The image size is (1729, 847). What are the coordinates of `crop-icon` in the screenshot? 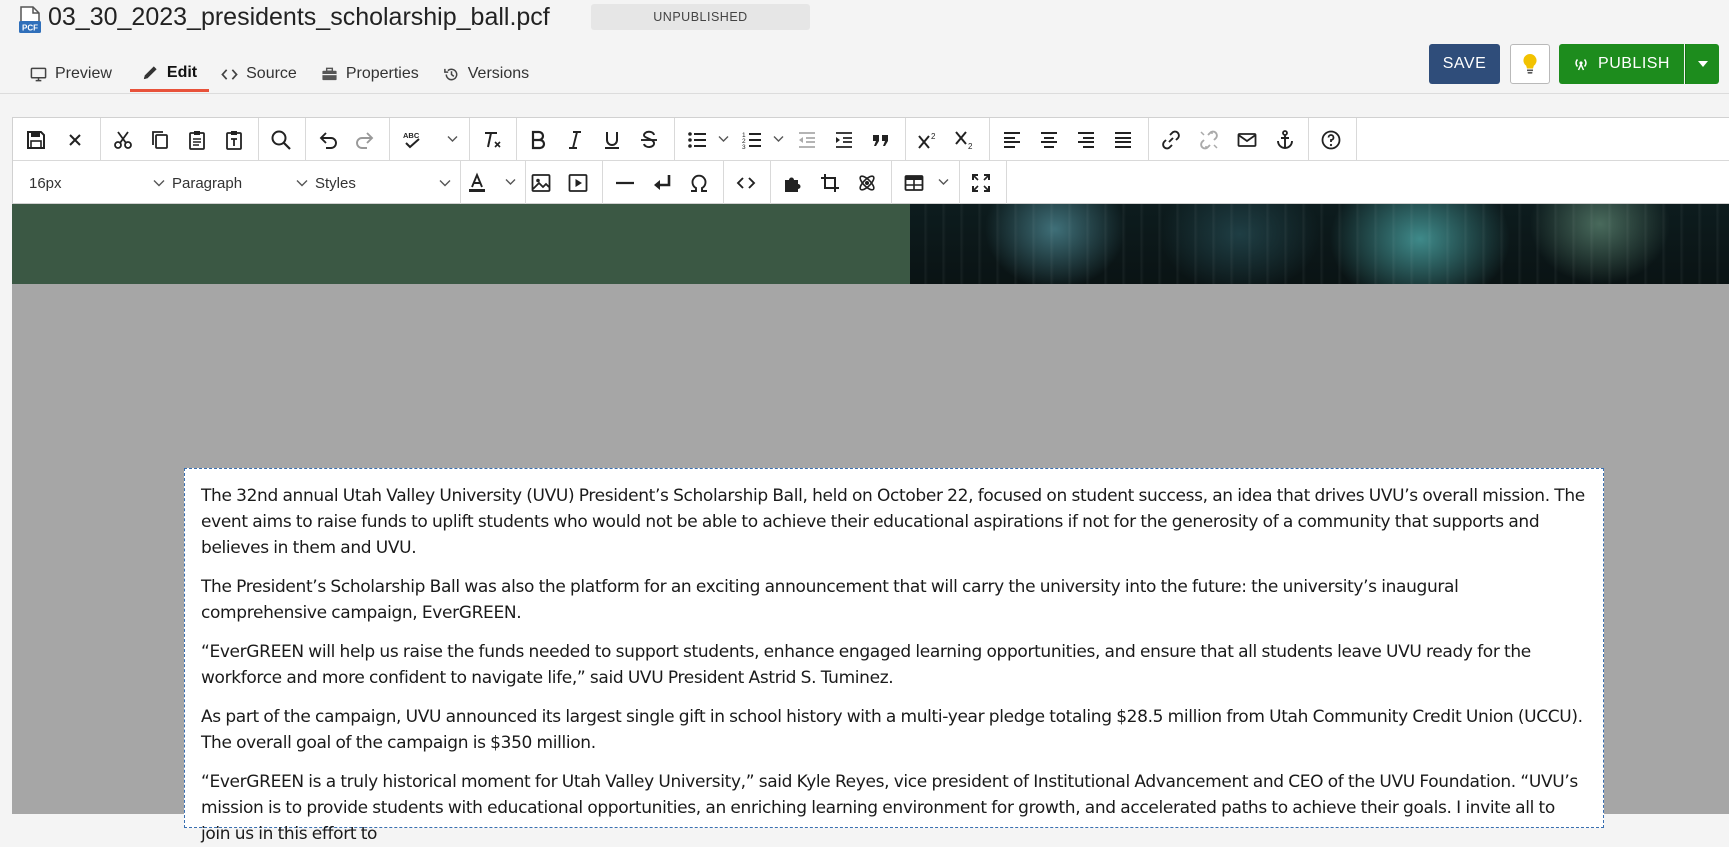 It's located at (830, 183).